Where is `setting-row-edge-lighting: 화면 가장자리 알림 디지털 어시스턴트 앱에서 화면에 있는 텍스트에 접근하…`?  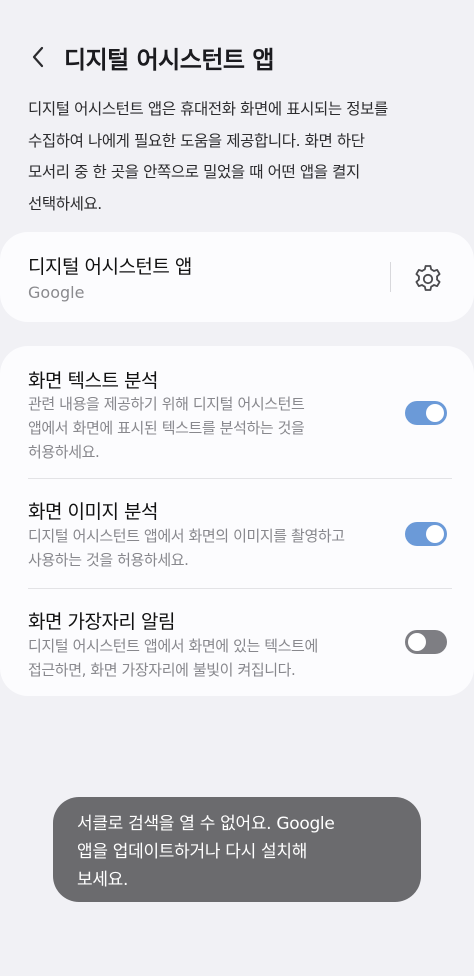 setting-row-edge-lighting: 화면 가장자리 알림 디지털 어시스턴트 앱에서 화면에 있는 텍스트에 접근하… is located at coordinates (237, 642).